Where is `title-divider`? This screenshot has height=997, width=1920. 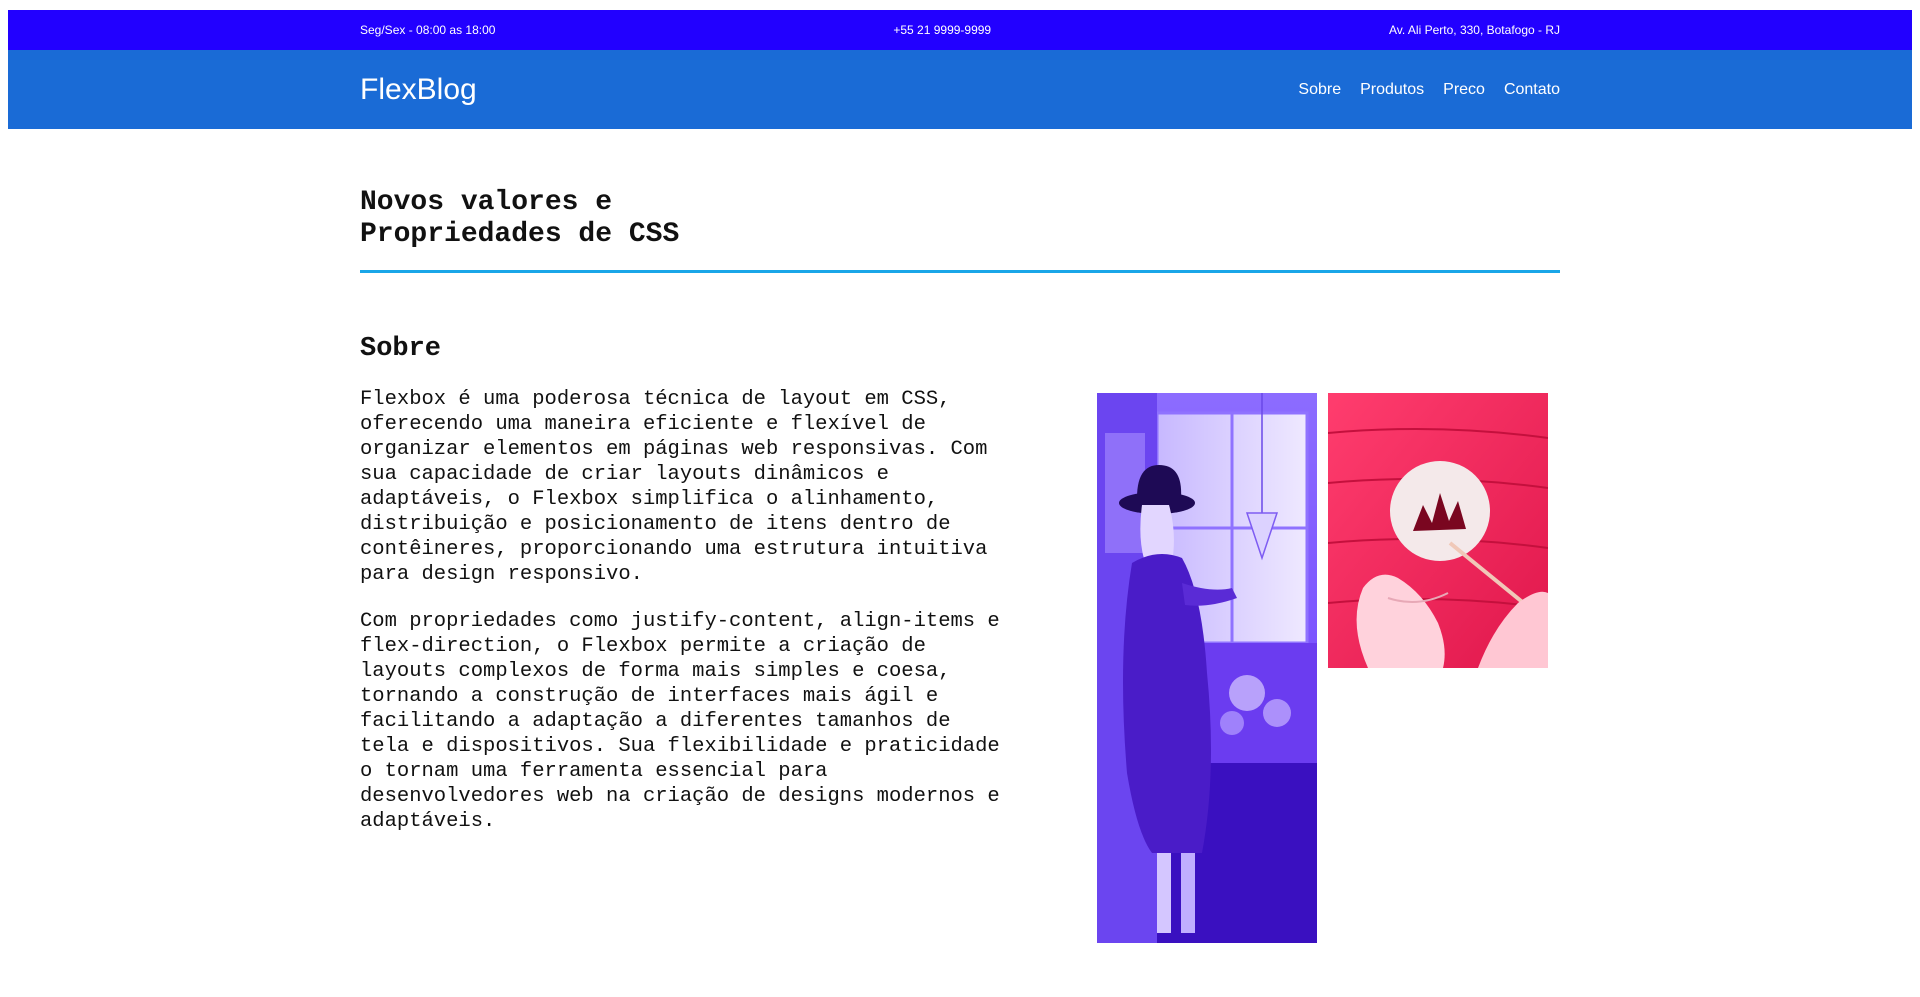
title-divider is located at coordinates (960, 271).